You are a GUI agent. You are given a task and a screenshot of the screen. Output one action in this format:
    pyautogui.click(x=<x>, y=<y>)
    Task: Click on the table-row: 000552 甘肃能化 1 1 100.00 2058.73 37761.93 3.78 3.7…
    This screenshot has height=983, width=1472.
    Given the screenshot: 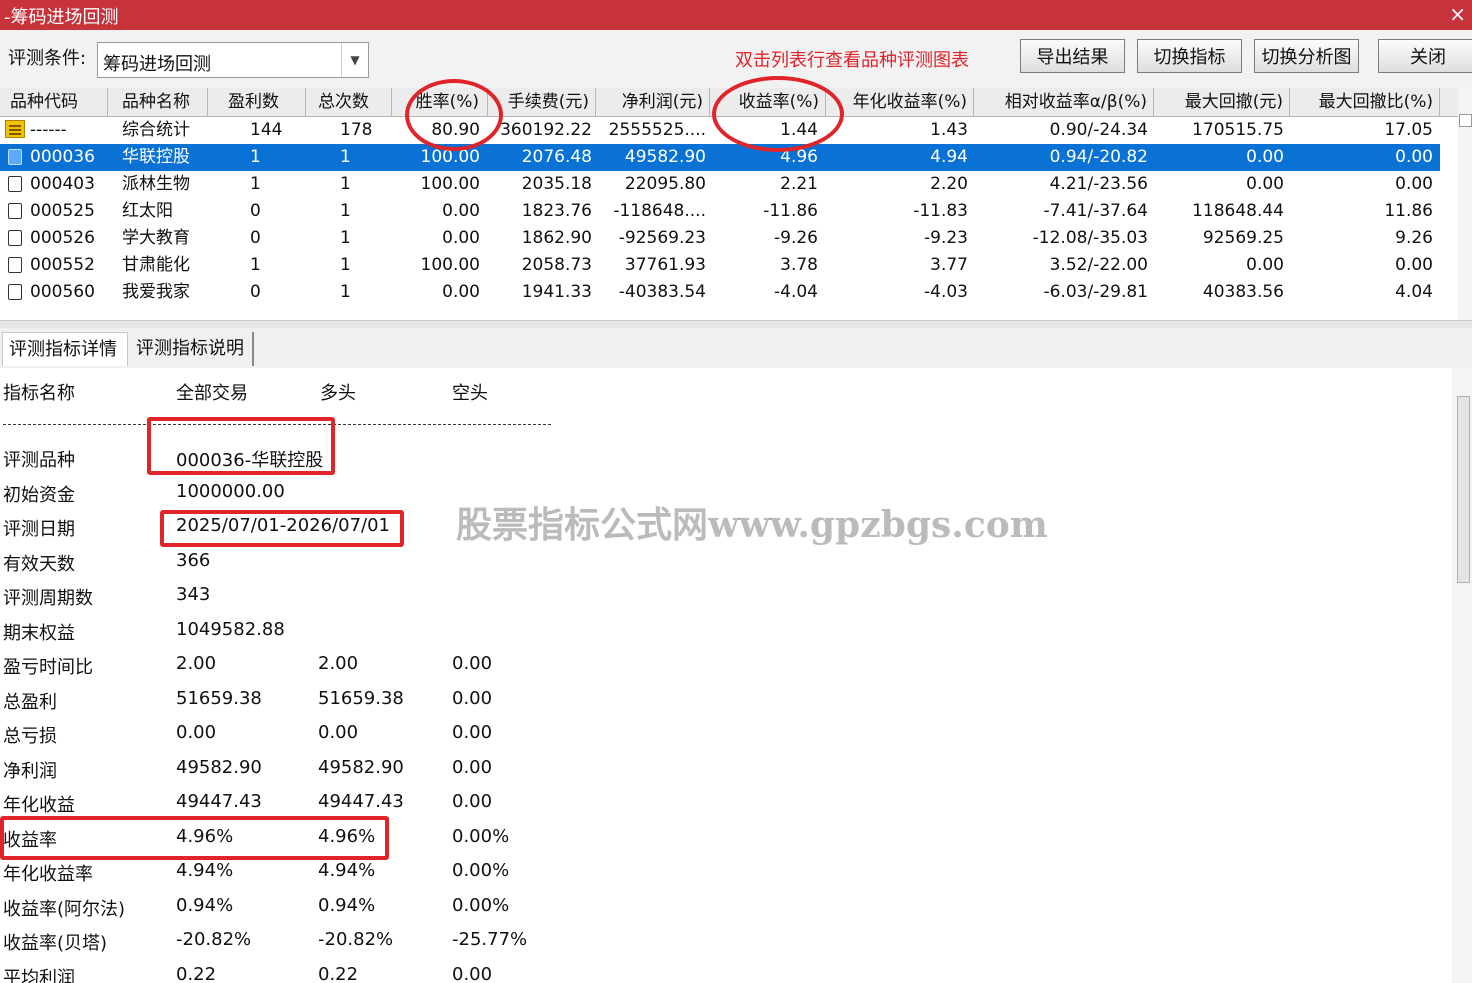 What is the action you would take?
    pyautogui.click(x=720, y=265)
    